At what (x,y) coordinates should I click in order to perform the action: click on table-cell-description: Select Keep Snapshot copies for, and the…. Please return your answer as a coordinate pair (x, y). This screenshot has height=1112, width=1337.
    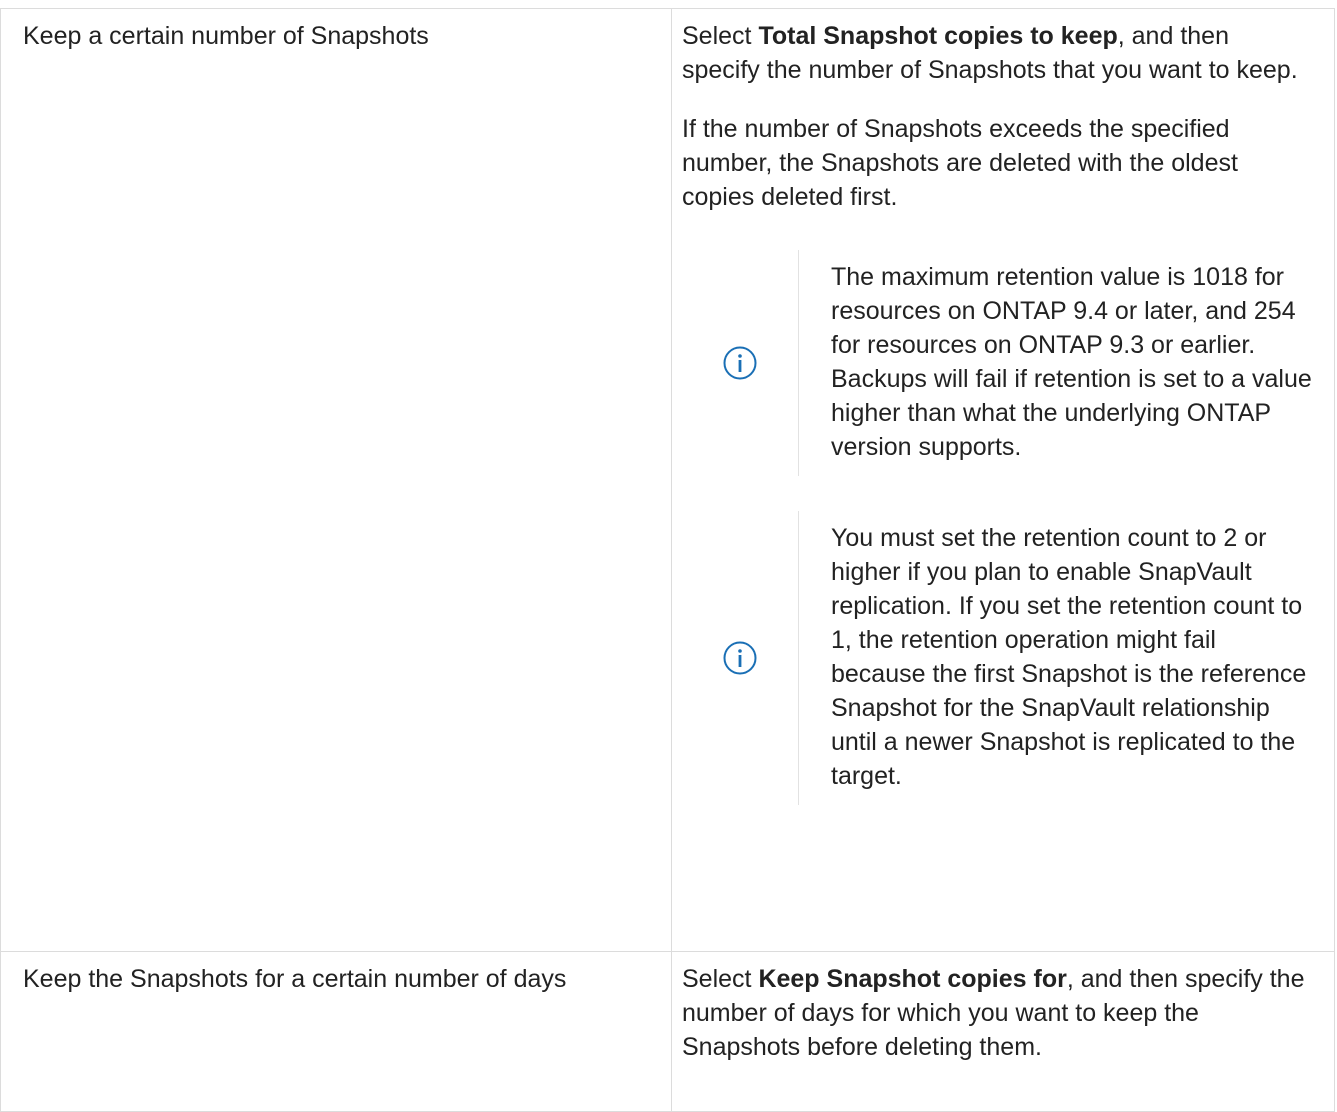
    Looking at the image, I should click on (1003, 1031).